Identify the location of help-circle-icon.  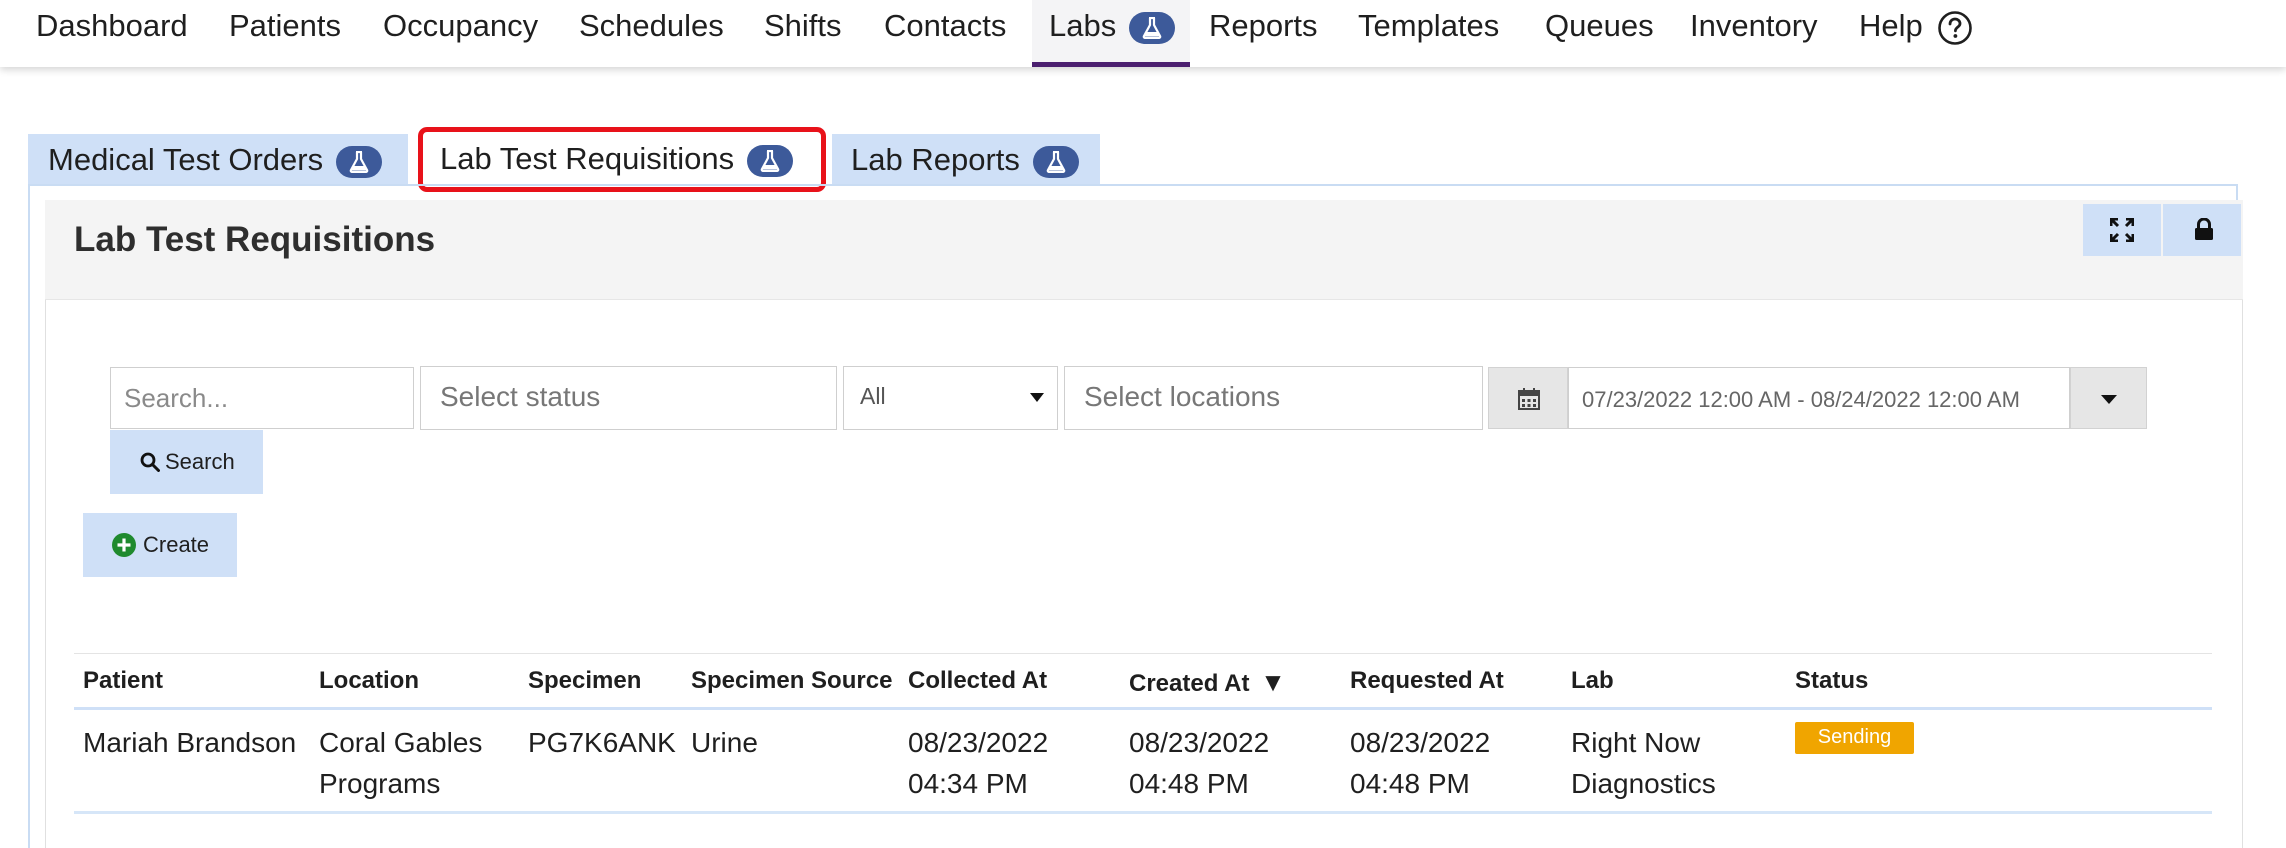
(1955, 28).